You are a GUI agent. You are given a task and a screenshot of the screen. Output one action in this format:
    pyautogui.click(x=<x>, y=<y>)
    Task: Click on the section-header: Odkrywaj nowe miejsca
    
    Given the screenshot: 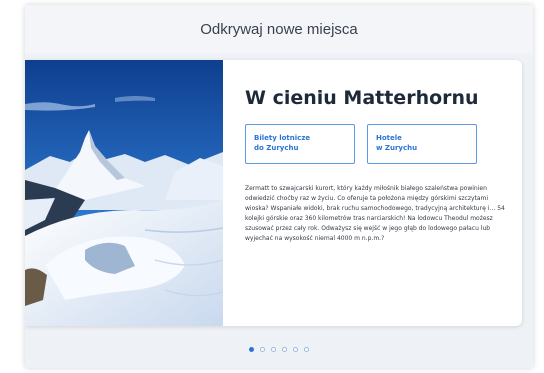 What is the action you would take?
    pyautogui.click(x=279, y=29)
    